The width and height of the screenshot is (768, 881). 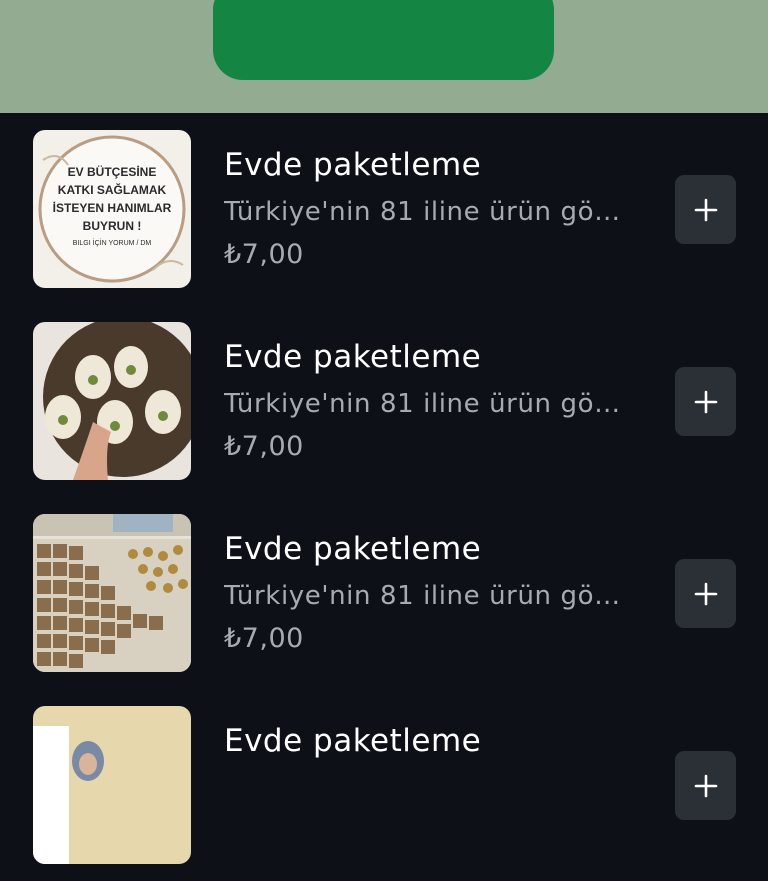 What do you see at coordinates (112, 242) in the screenshot?
I see `promo-line-5: BILGI İÇİN YORUM / DM` at bounding box center [112, 242].